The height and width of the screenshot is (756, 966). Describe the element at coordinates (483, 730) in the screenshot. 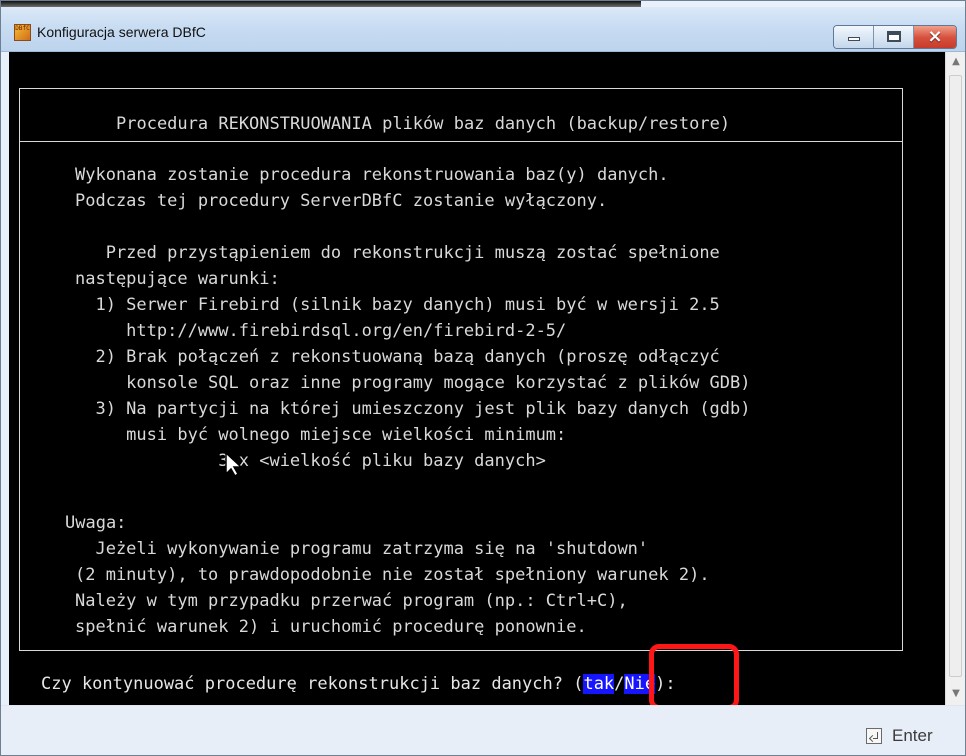

I see `bottom-command-area: Enter` at that location.